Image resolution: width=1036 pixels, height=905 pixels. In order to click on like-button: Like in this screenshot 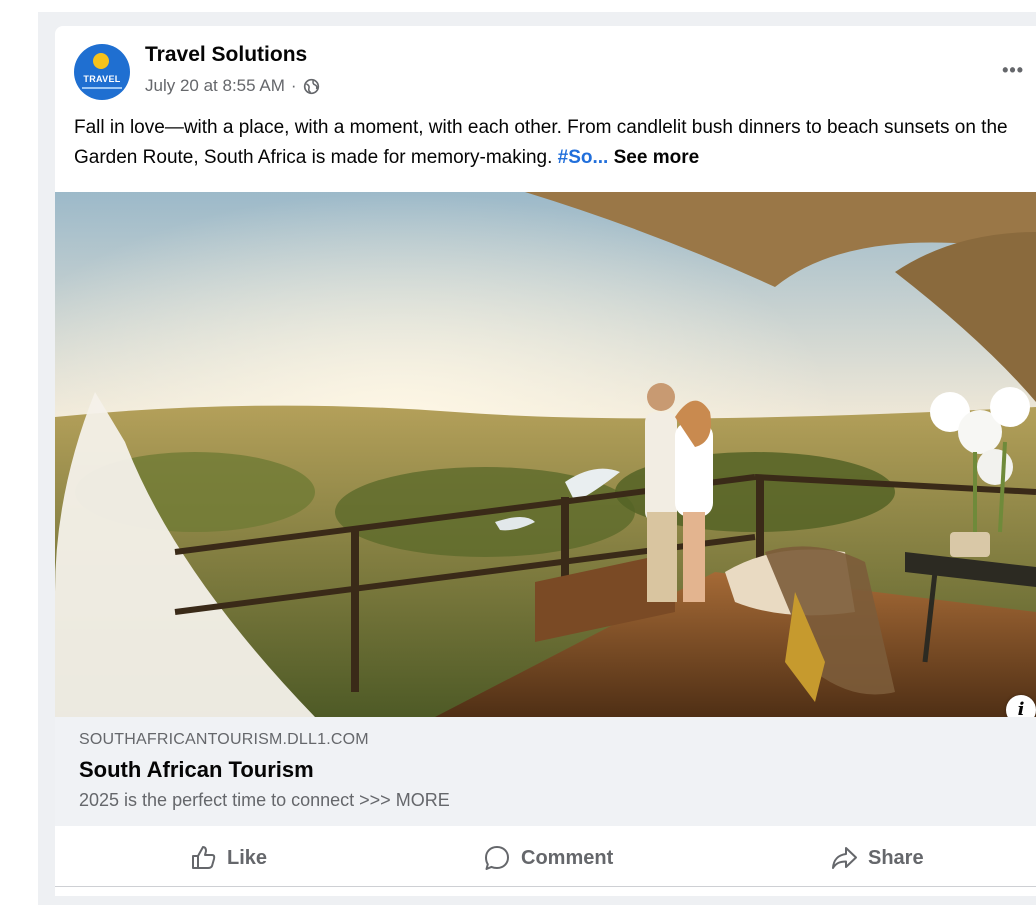, I will do `click(228, 858)`.